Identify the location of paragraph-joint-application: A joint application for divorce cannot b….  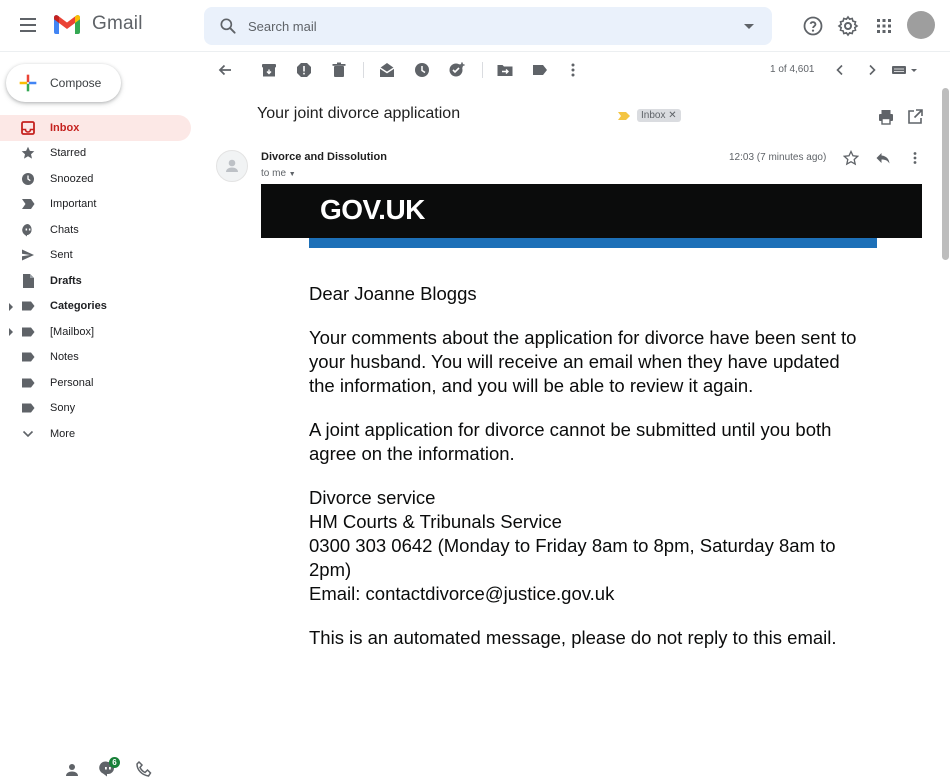
(570, 441).